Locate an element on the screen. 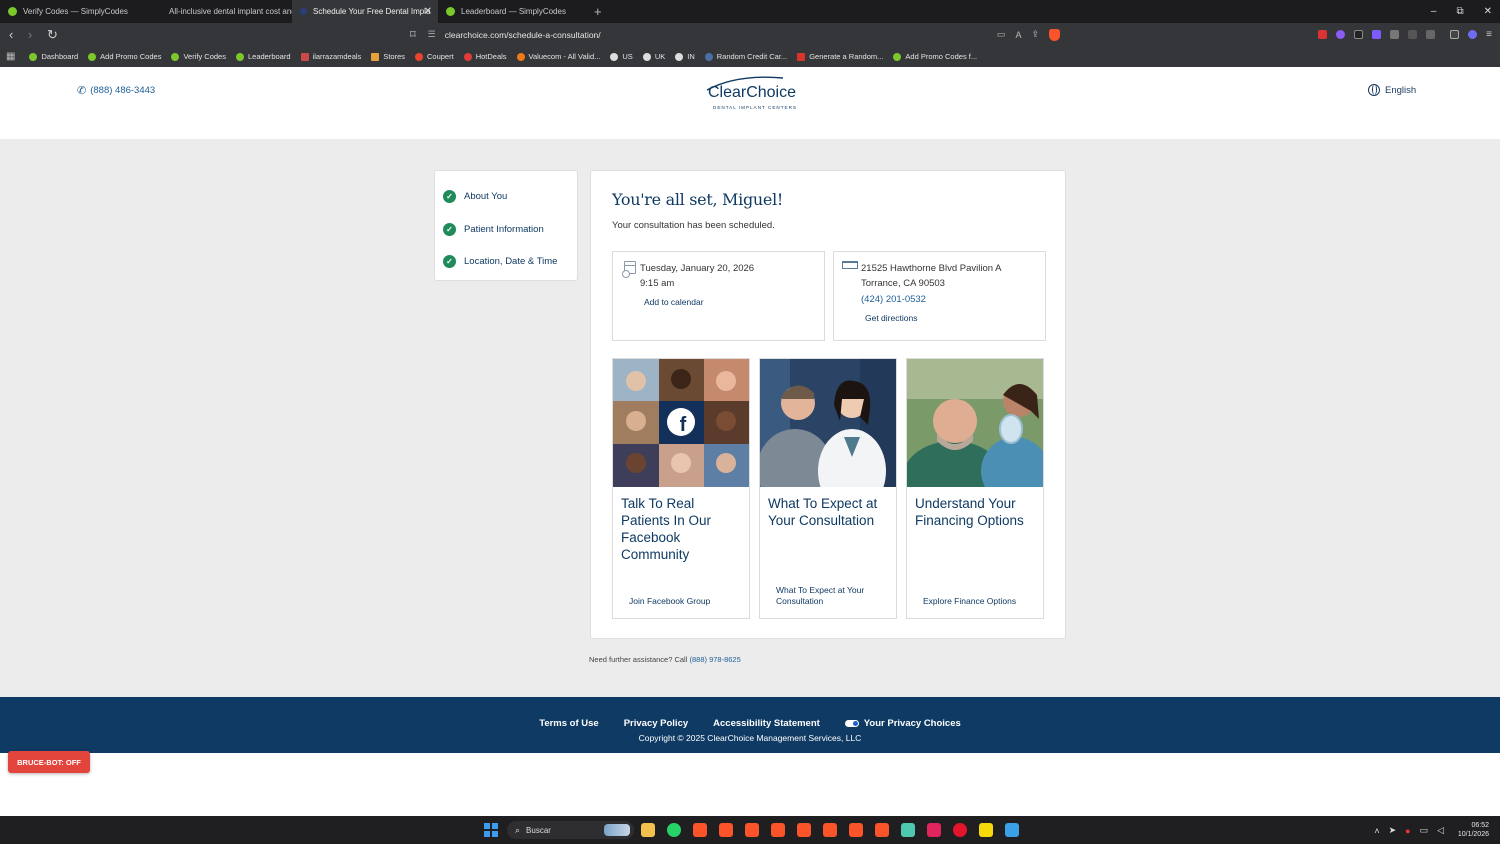 This screenshot has height=844, width=1500. valuecom-icon is located at coordinates (520, 56).